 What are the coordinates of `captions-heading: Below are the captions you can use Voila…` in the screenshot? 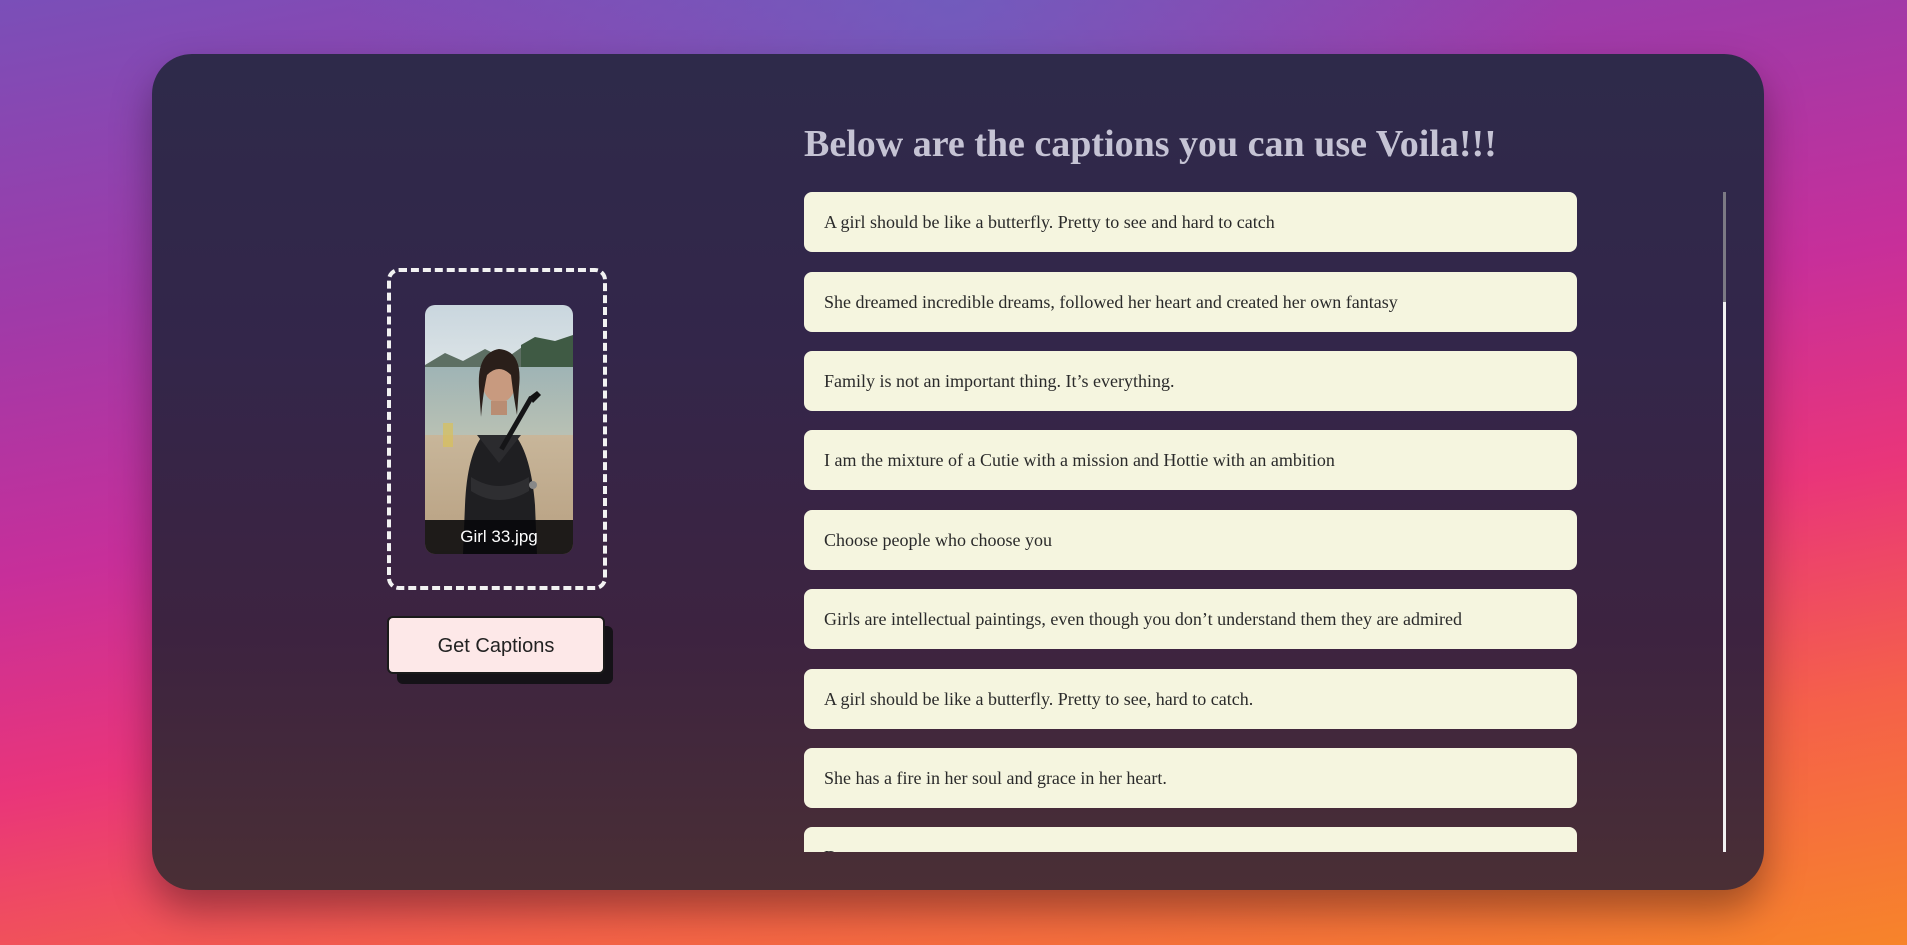 It's located at (1150, 144).